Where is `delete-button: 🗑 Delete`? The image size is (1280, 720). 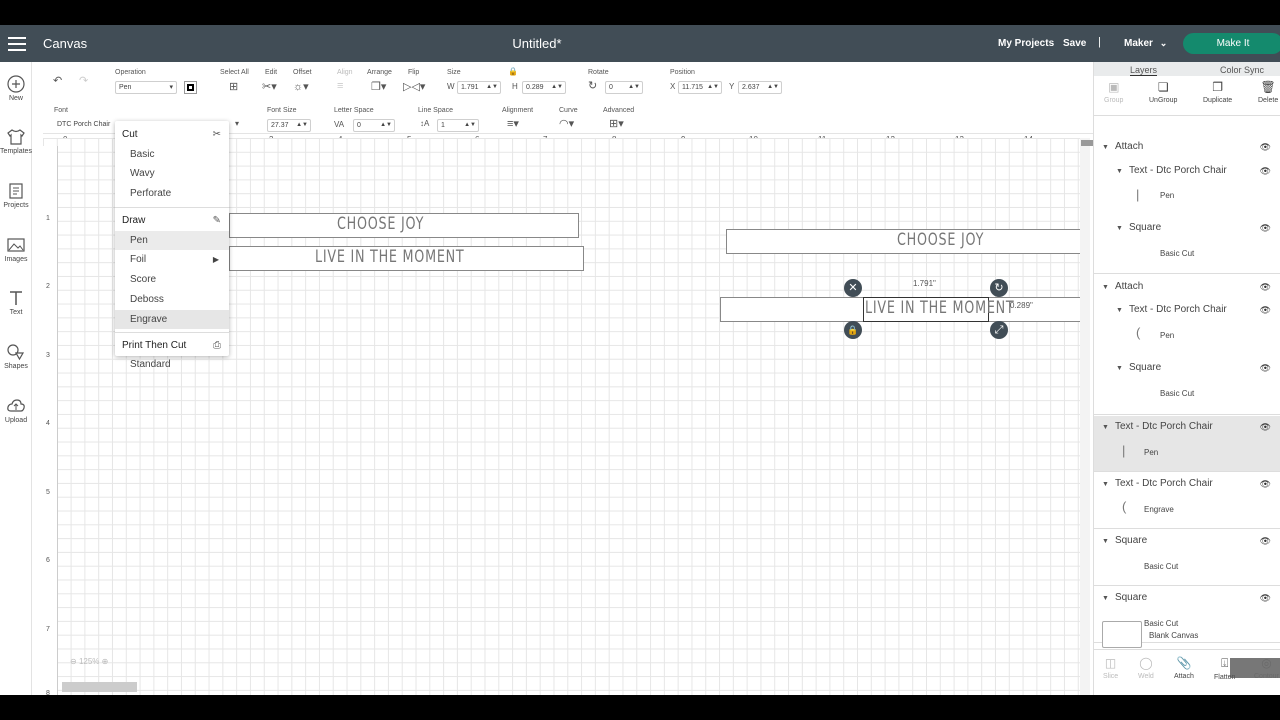 delete-button: 🗑 Delete is located at coordinates (1268, 92).